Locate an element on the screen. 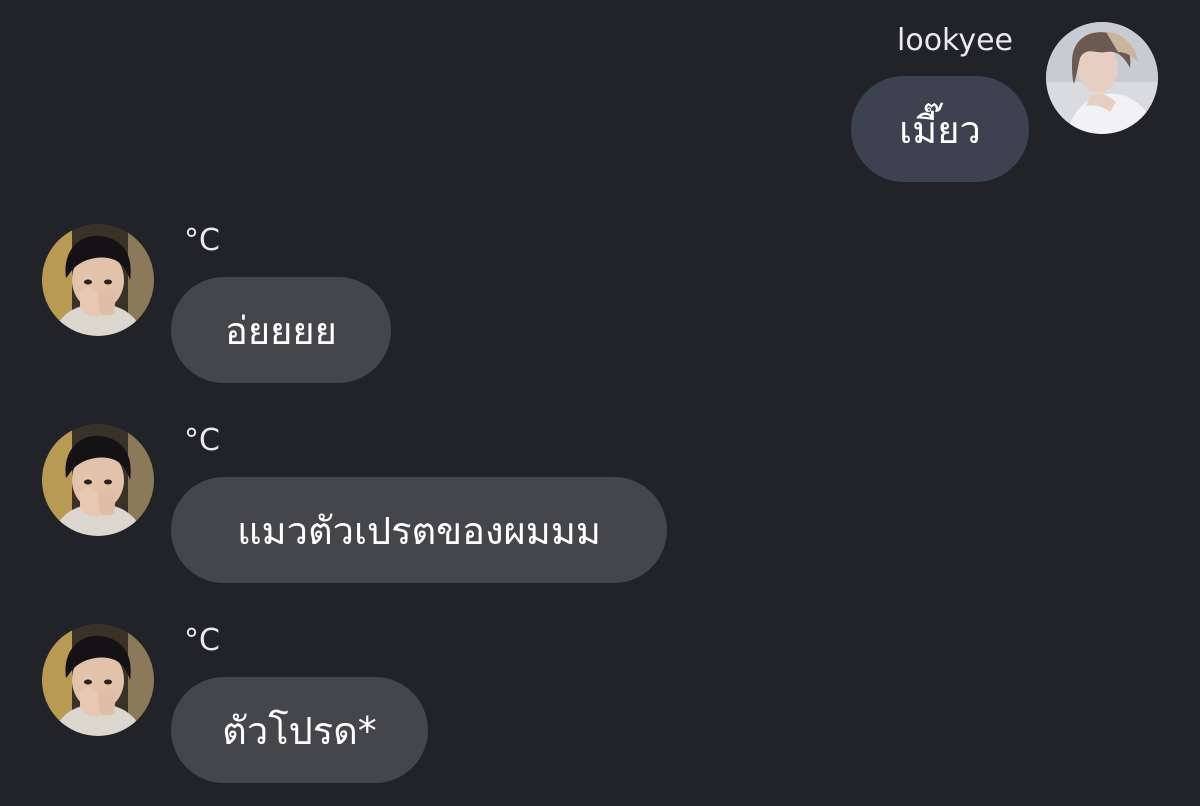  message-text: อ่ยยยย is located at coordinates (281, 330).